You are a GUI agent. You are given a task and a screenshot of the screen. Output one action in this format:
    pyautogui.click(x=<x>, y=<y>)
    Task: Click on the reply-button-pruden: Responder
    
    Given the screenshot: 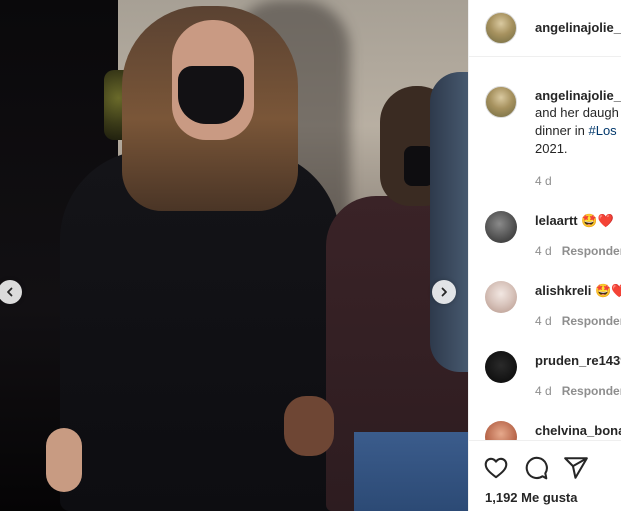 What is the action you would take?
    pyautogui.click(x=591, y=391)
    